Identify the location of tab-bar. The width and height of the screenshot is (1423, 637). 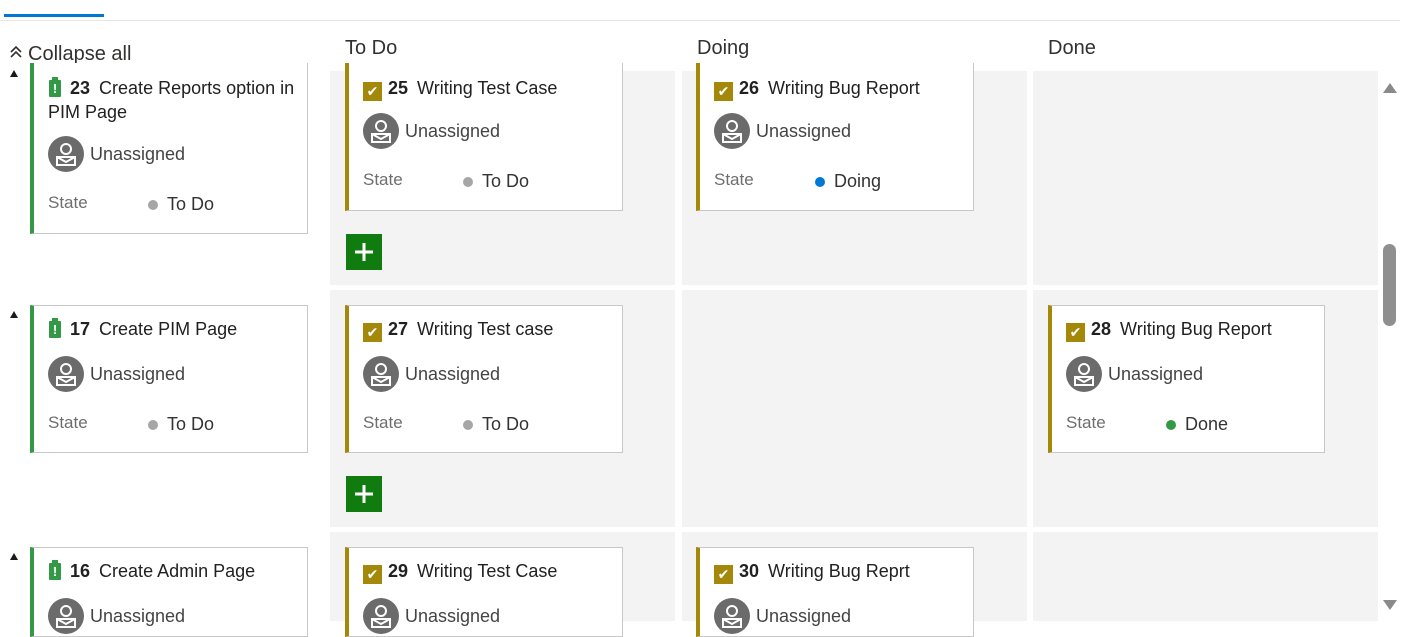
(700, 10).